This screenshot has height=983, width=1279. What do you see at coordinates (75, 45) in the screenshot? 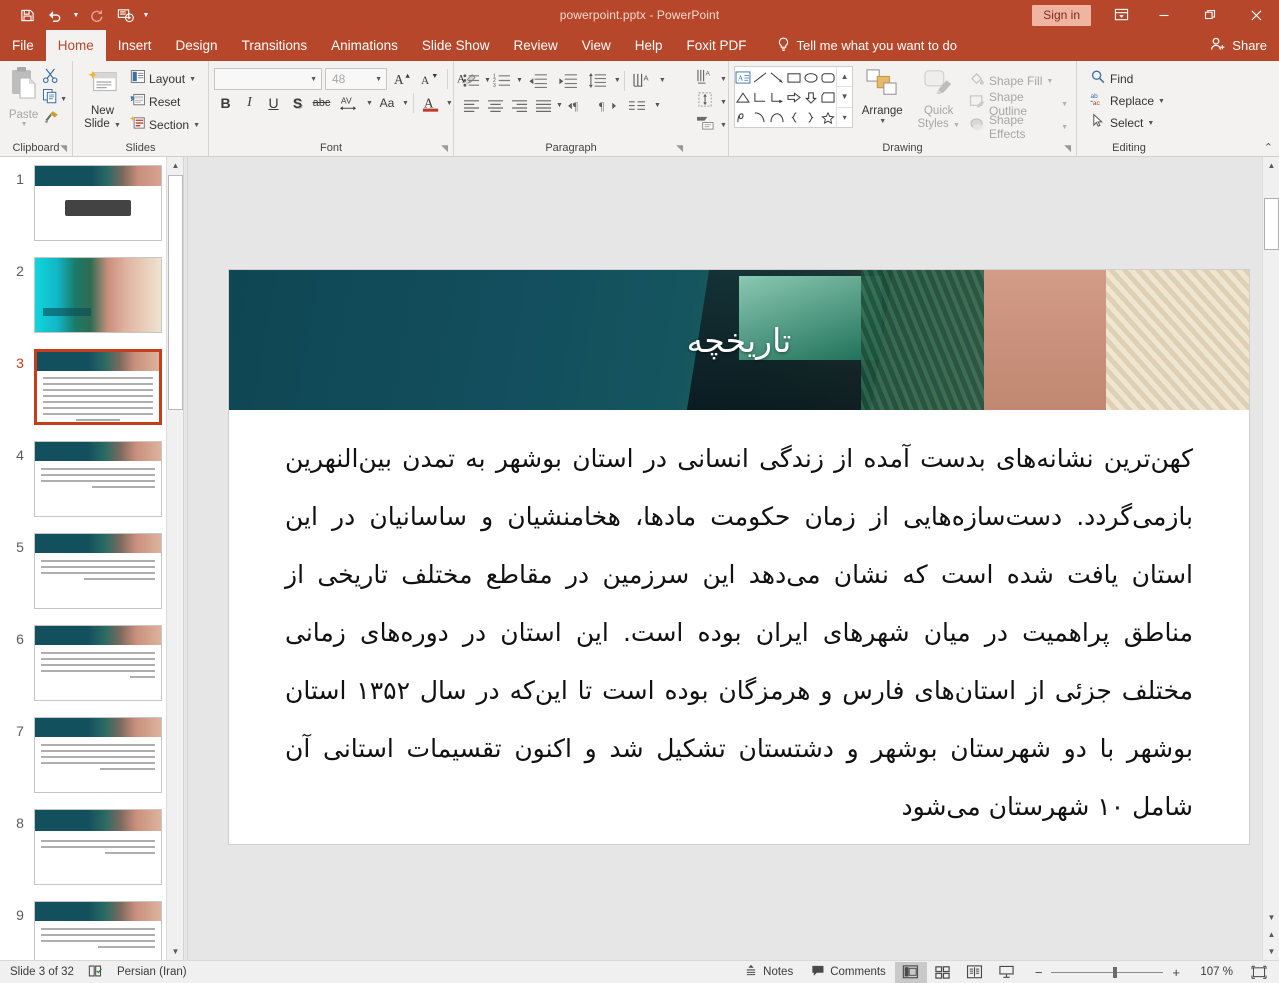
I see `tab-home: Home` at bounding box center [75, 45].